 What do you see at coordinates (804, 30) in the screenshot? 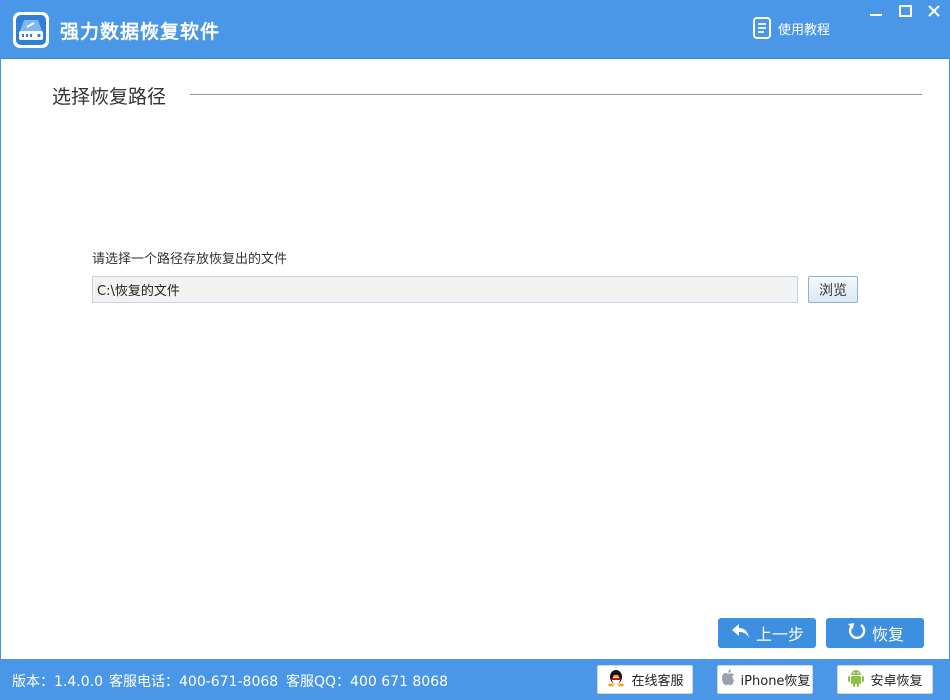
I see `tutorial-label: 使用教程` at bounding box center [804, 30].